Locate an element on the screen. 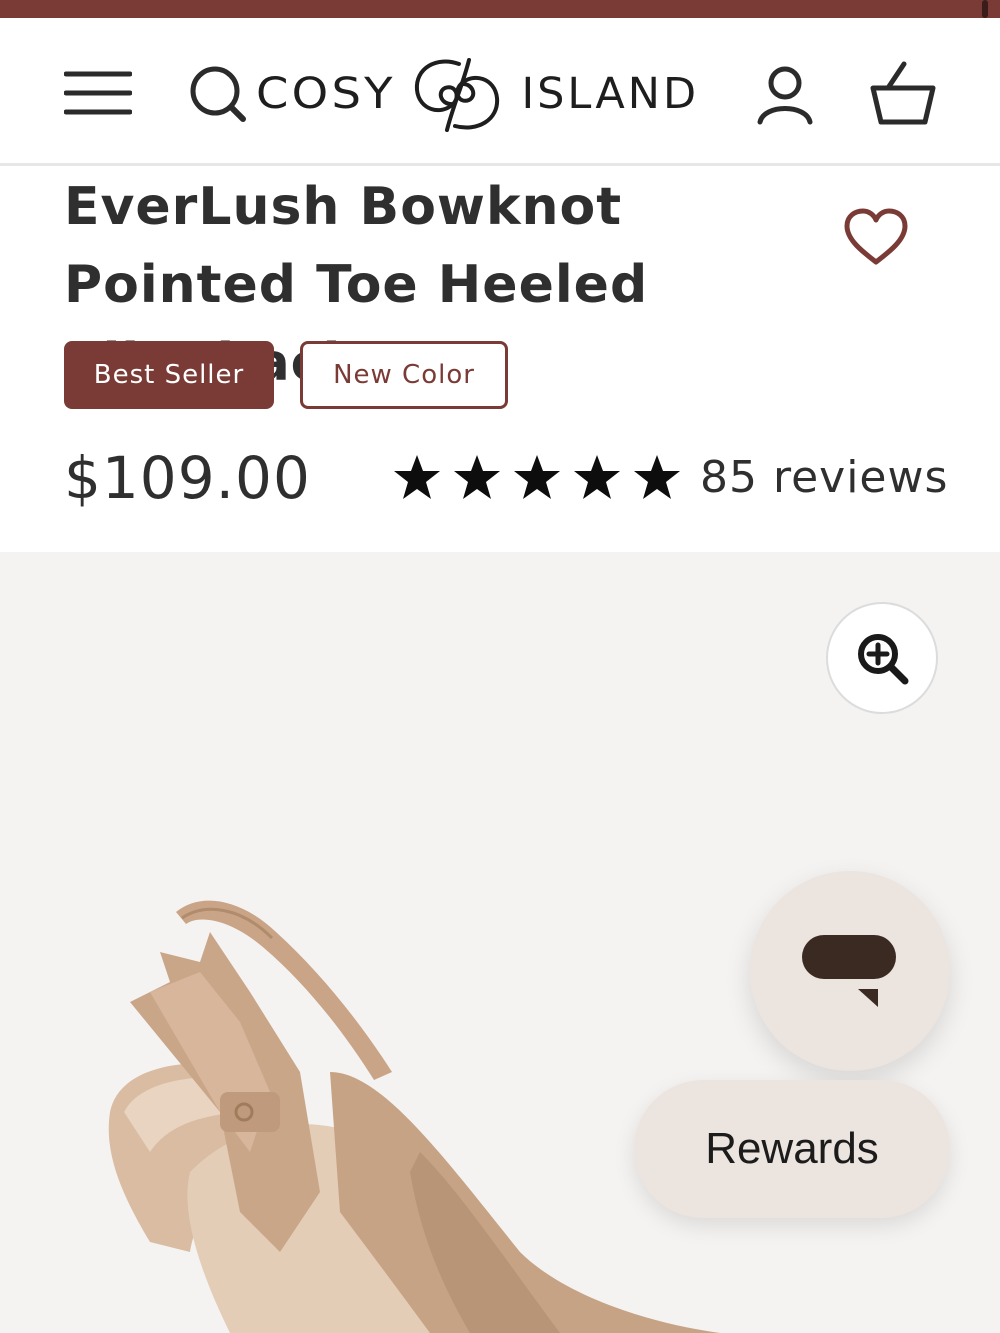  cart-button is located at coordinates (903, 93).